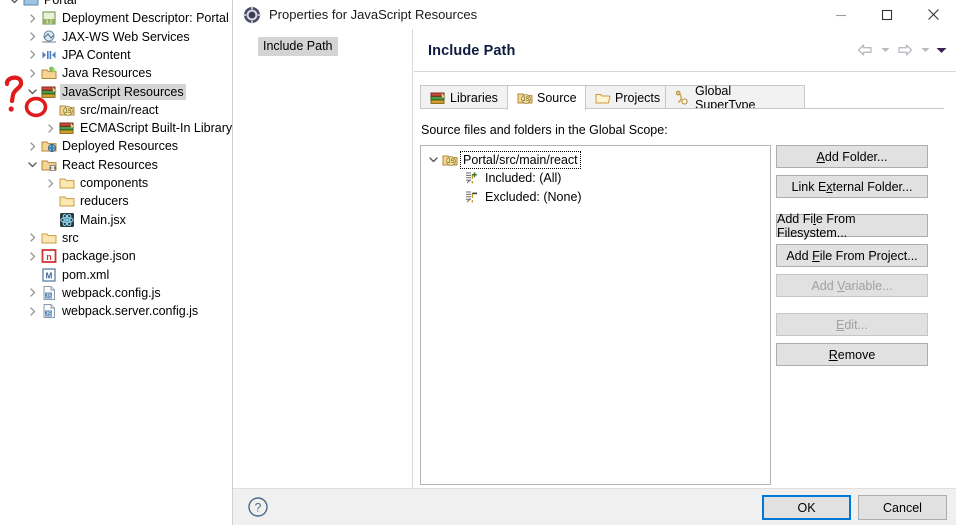  I want to click on help-icon: ?, so click(258, 507).